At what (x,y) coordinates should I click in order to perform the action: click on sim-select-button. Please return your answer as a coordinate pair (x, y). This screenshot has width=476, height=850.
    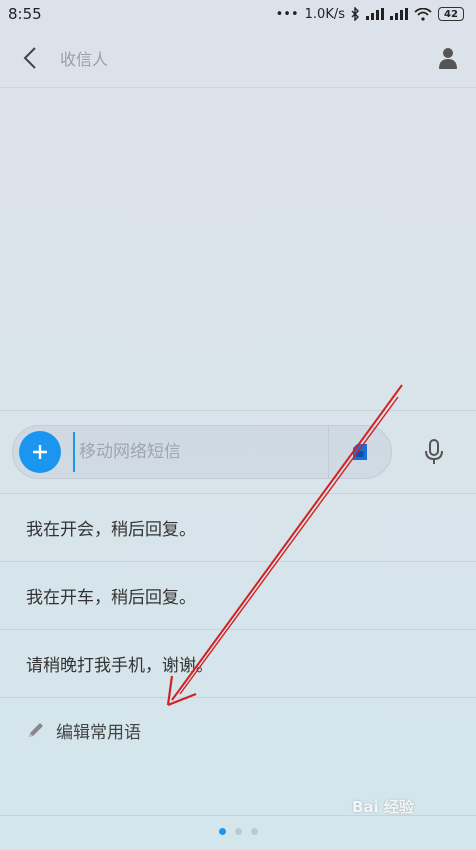
    Looking at the image, I should click on (360, 452).